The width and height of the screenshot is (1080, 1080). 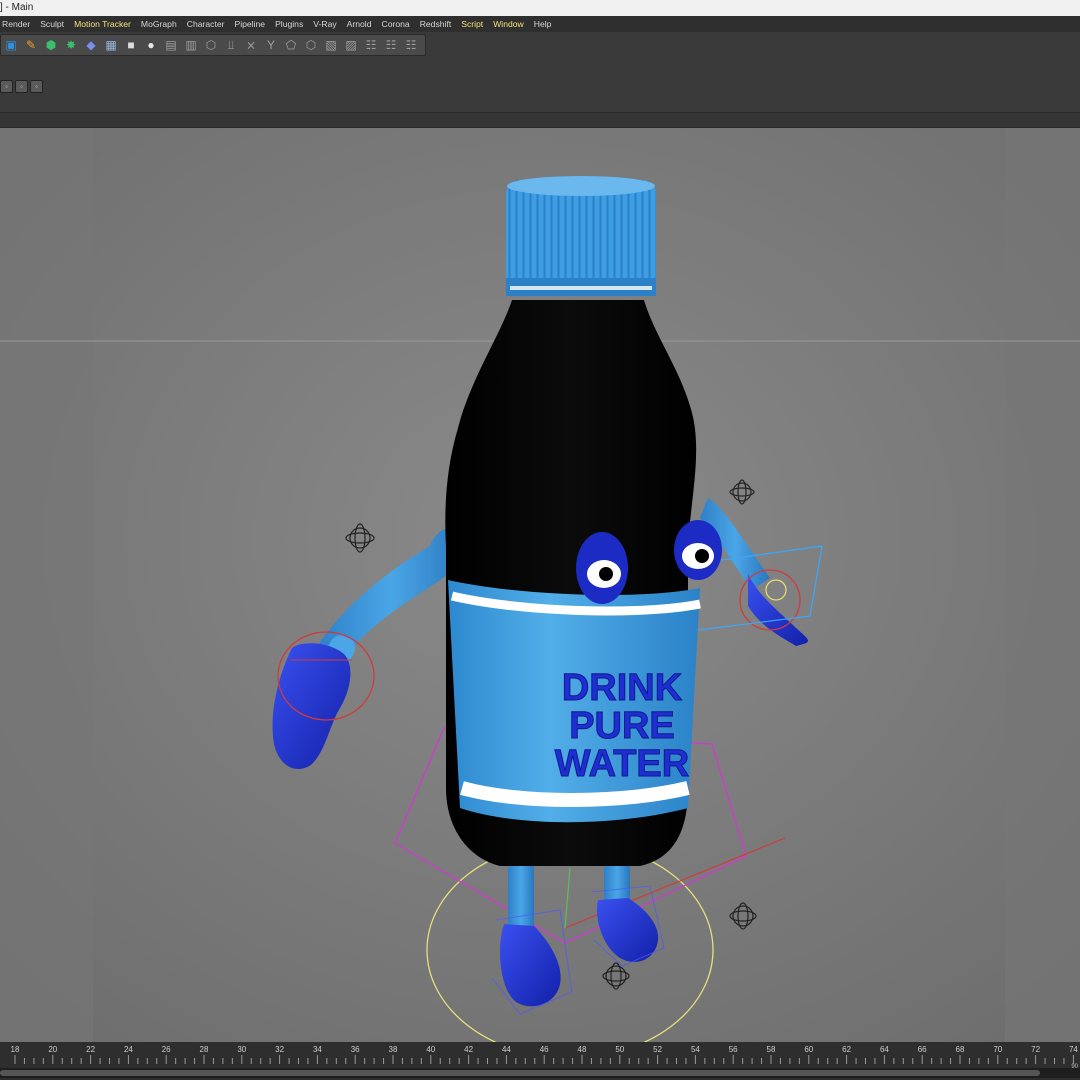 What do you see at coordinates (31, 45) in the screenshot?
I see `pen-icon: ✎` at bounding box center [31, 45].